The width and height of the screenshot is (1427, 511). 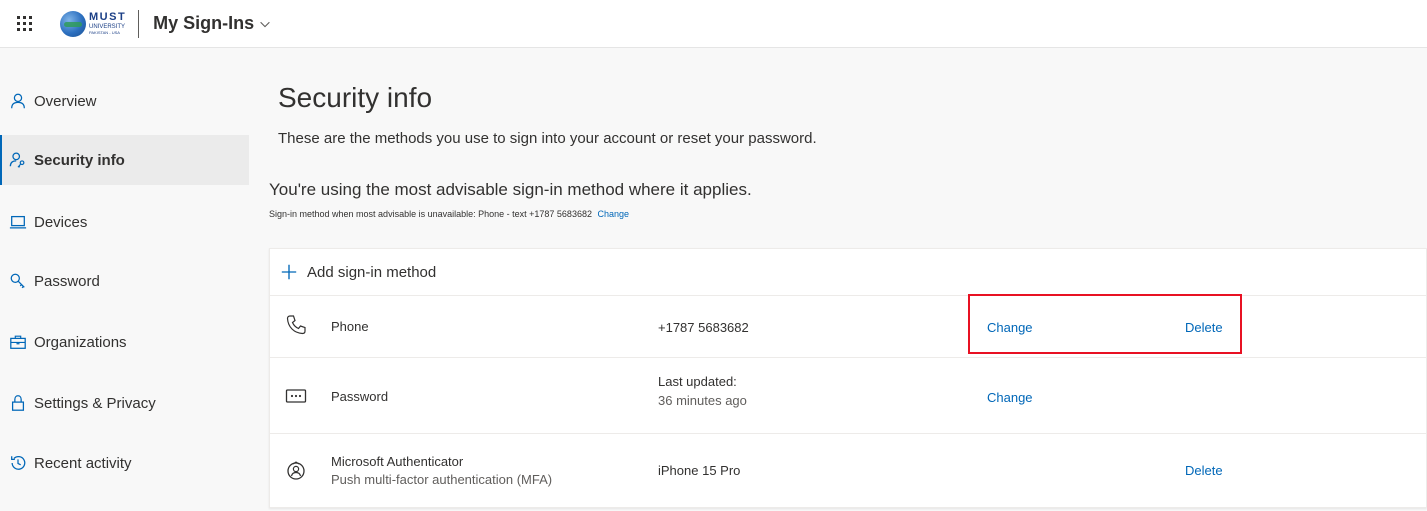 I want to click on sidebar-item-label: Password, so click(x=67, y=281).